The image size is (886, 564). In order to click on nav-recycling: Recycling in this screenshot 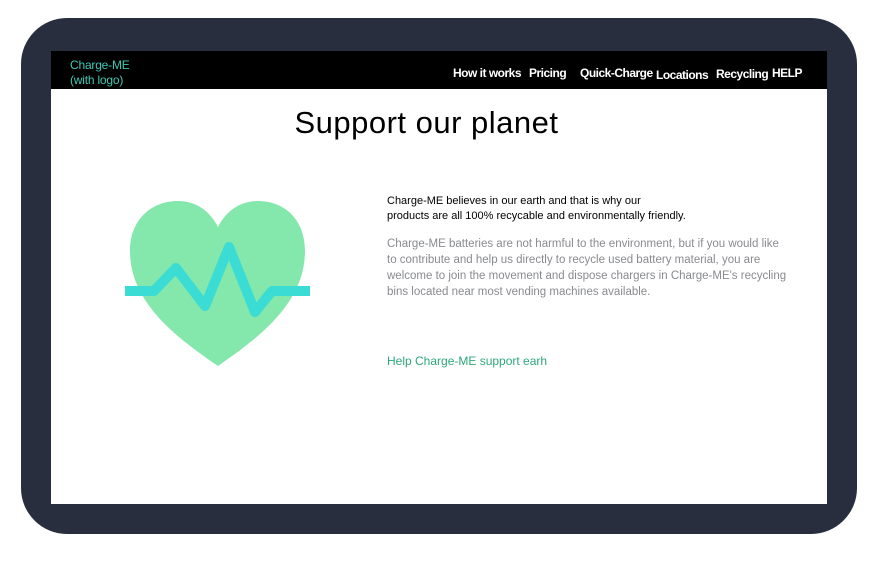, I will do `click(742, 74)`.